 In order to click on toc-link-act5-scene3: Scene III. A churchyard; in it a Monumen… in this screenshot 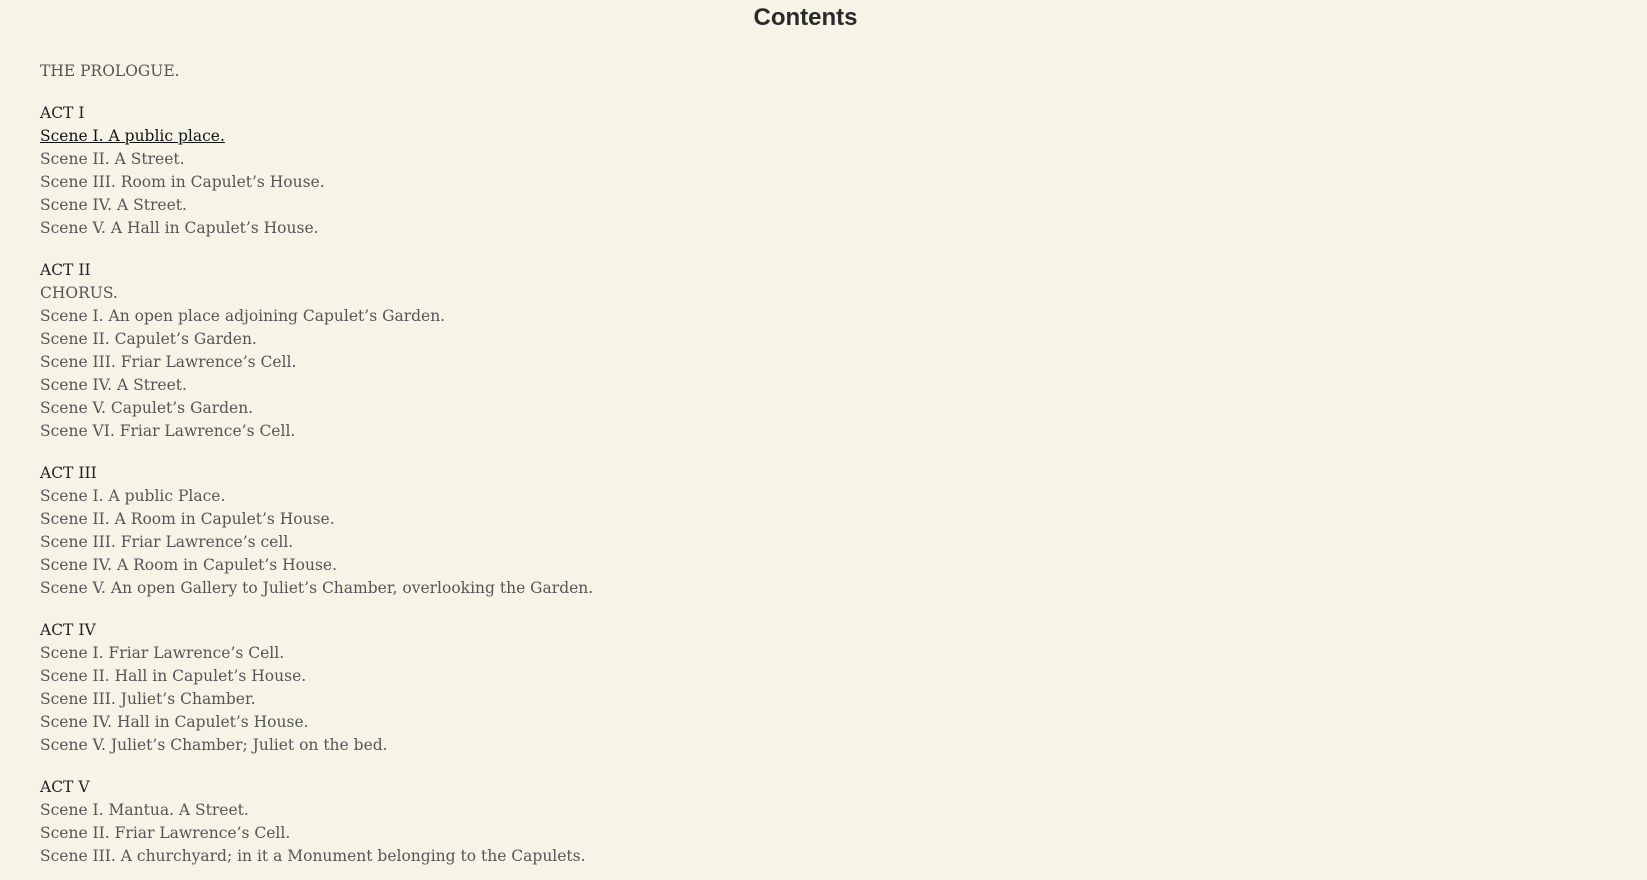, I will do `click(313, 856)`.